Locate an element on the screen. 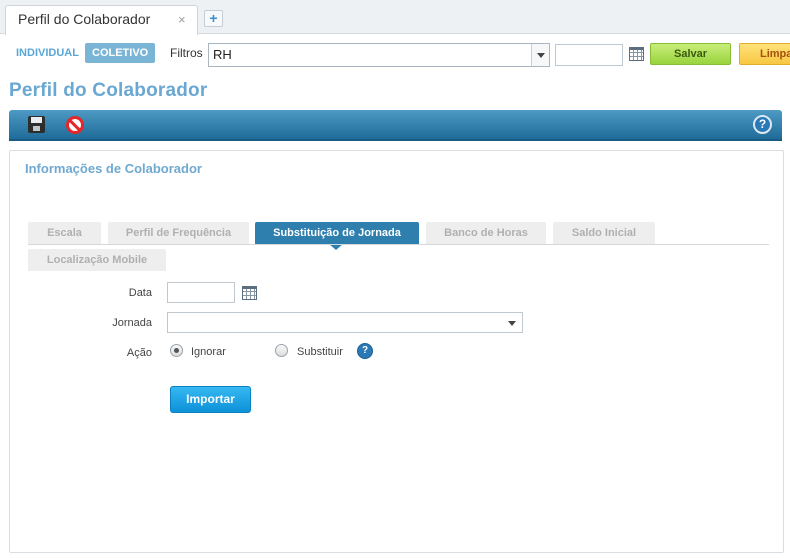  tab-perfil-de-frequencia: Perfil de Frequência is located at coordinates (178, 233).